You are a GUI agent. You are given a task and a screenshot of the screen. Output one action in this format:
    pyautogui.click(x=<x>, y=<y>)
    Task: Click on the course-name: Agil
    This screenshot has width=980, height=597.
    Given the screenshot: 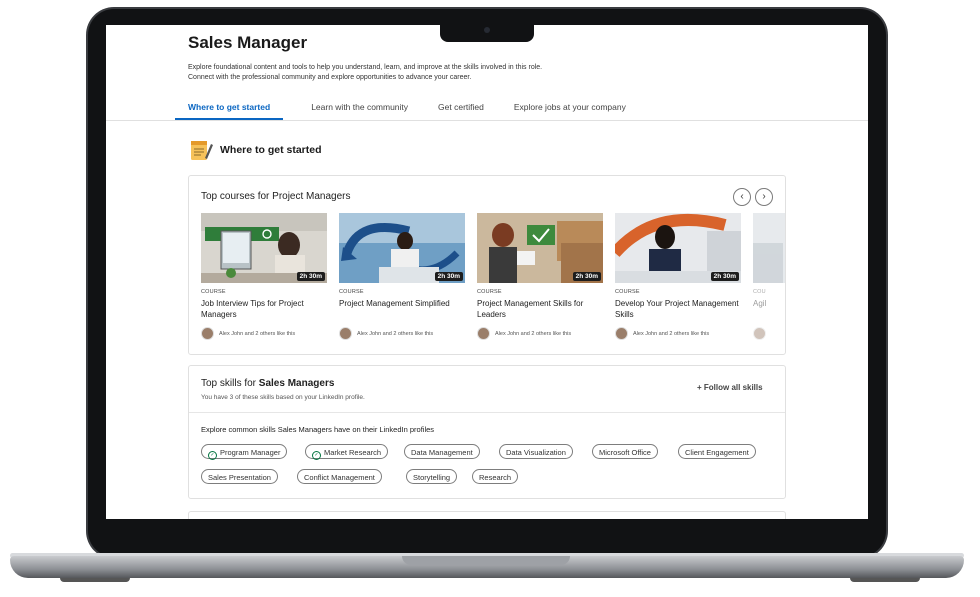 What is the action you would take?
    pyautogui.click(x=769, y=309)
    